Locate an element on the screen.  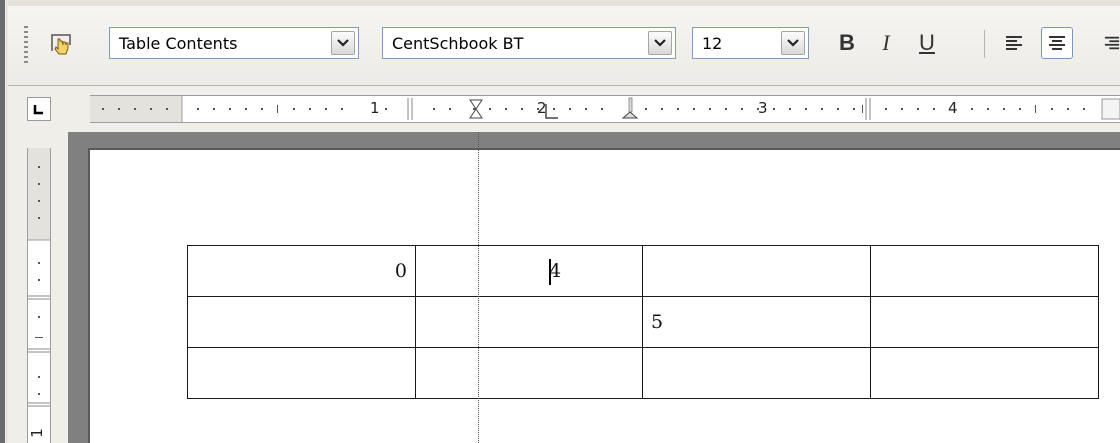
table-row is located at coordinates (643, 373).